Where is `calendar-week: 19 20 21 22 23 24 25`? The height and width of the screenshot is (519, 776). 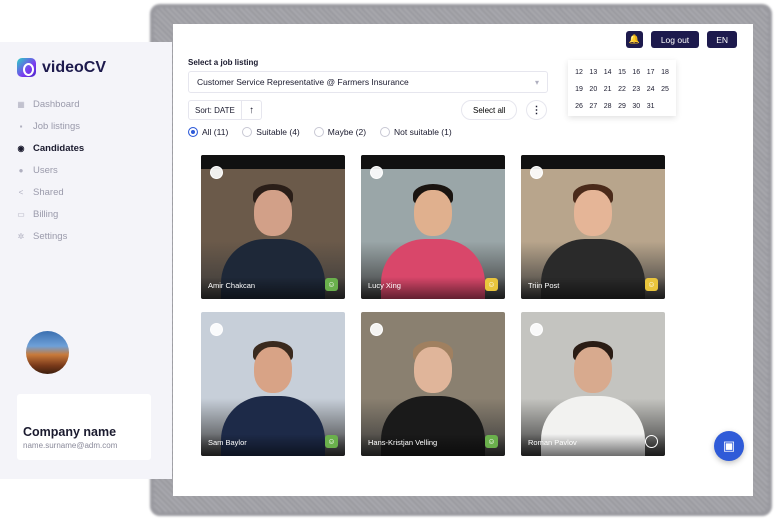
calendar-week: 19 20 21 22 23 24 25 is located at coordinates (622, 89).